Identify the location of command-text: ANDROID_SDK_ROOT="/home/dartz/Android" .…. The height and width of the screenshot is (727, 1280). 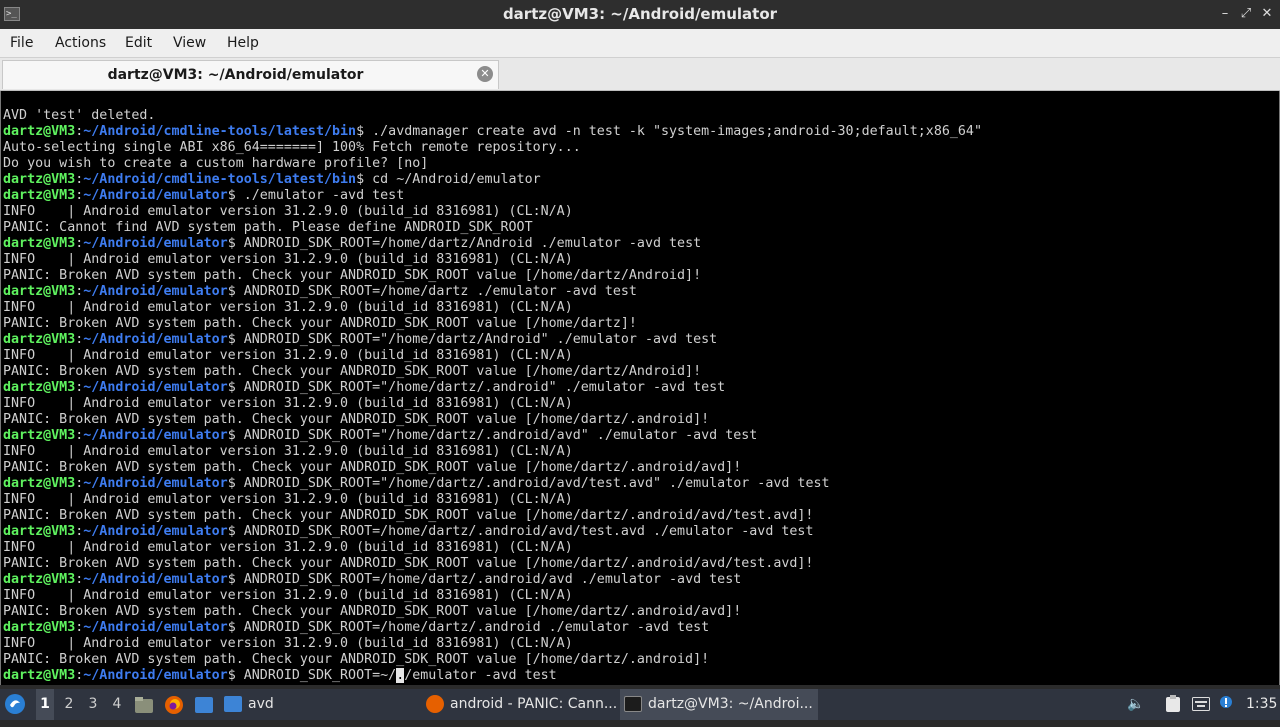
(476, 339).